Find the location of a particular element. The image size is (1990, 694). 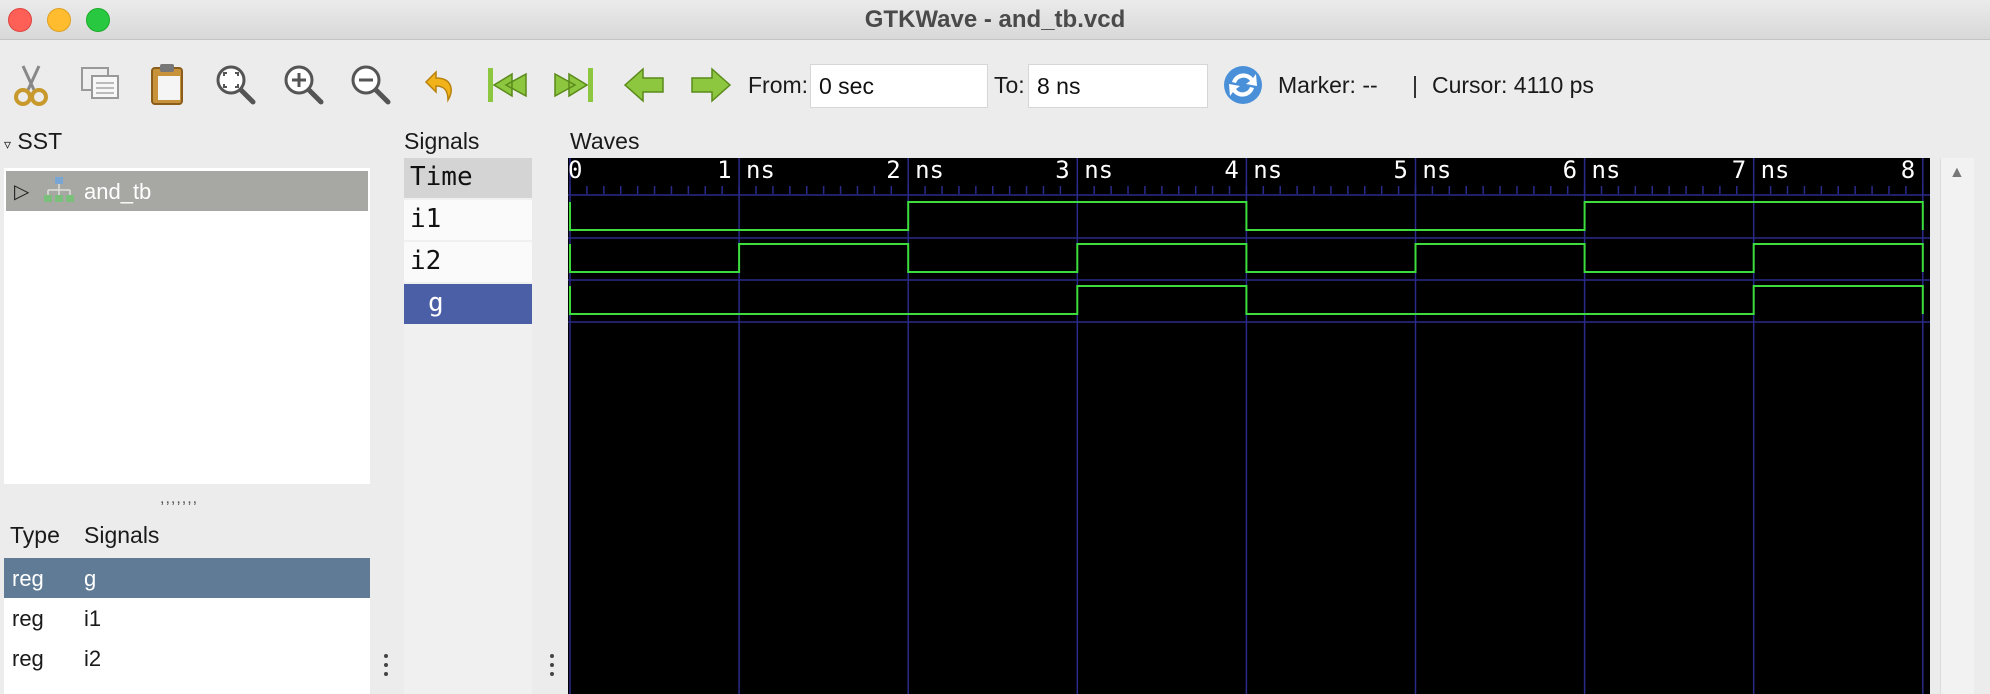

time-label: 7 ns is located at coordinates (1761, 171).